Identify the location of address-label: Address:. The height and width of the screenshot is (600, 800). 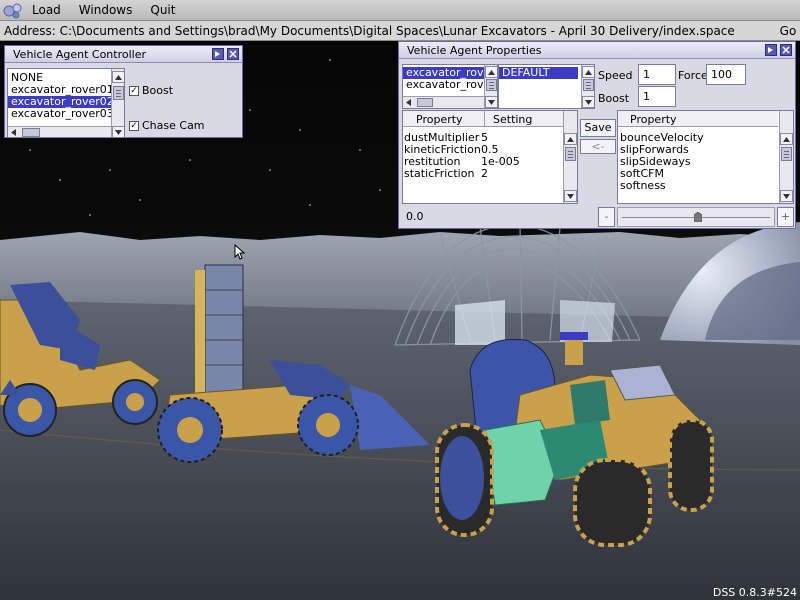
(32, 30).